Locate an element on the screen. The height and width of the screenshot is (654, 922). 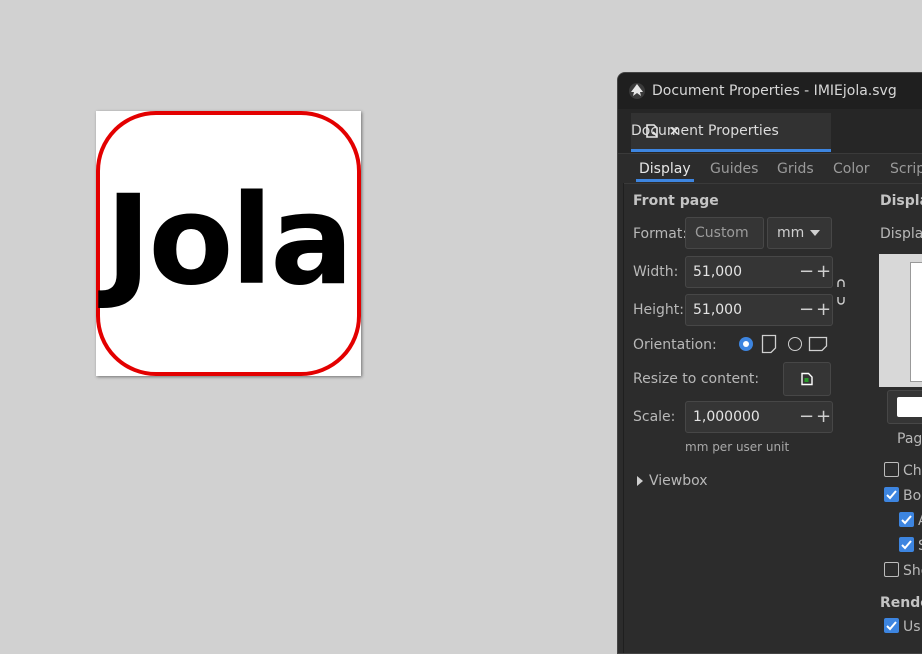
viewbox-expander: Viewbox is located at coordinates (672, 481).